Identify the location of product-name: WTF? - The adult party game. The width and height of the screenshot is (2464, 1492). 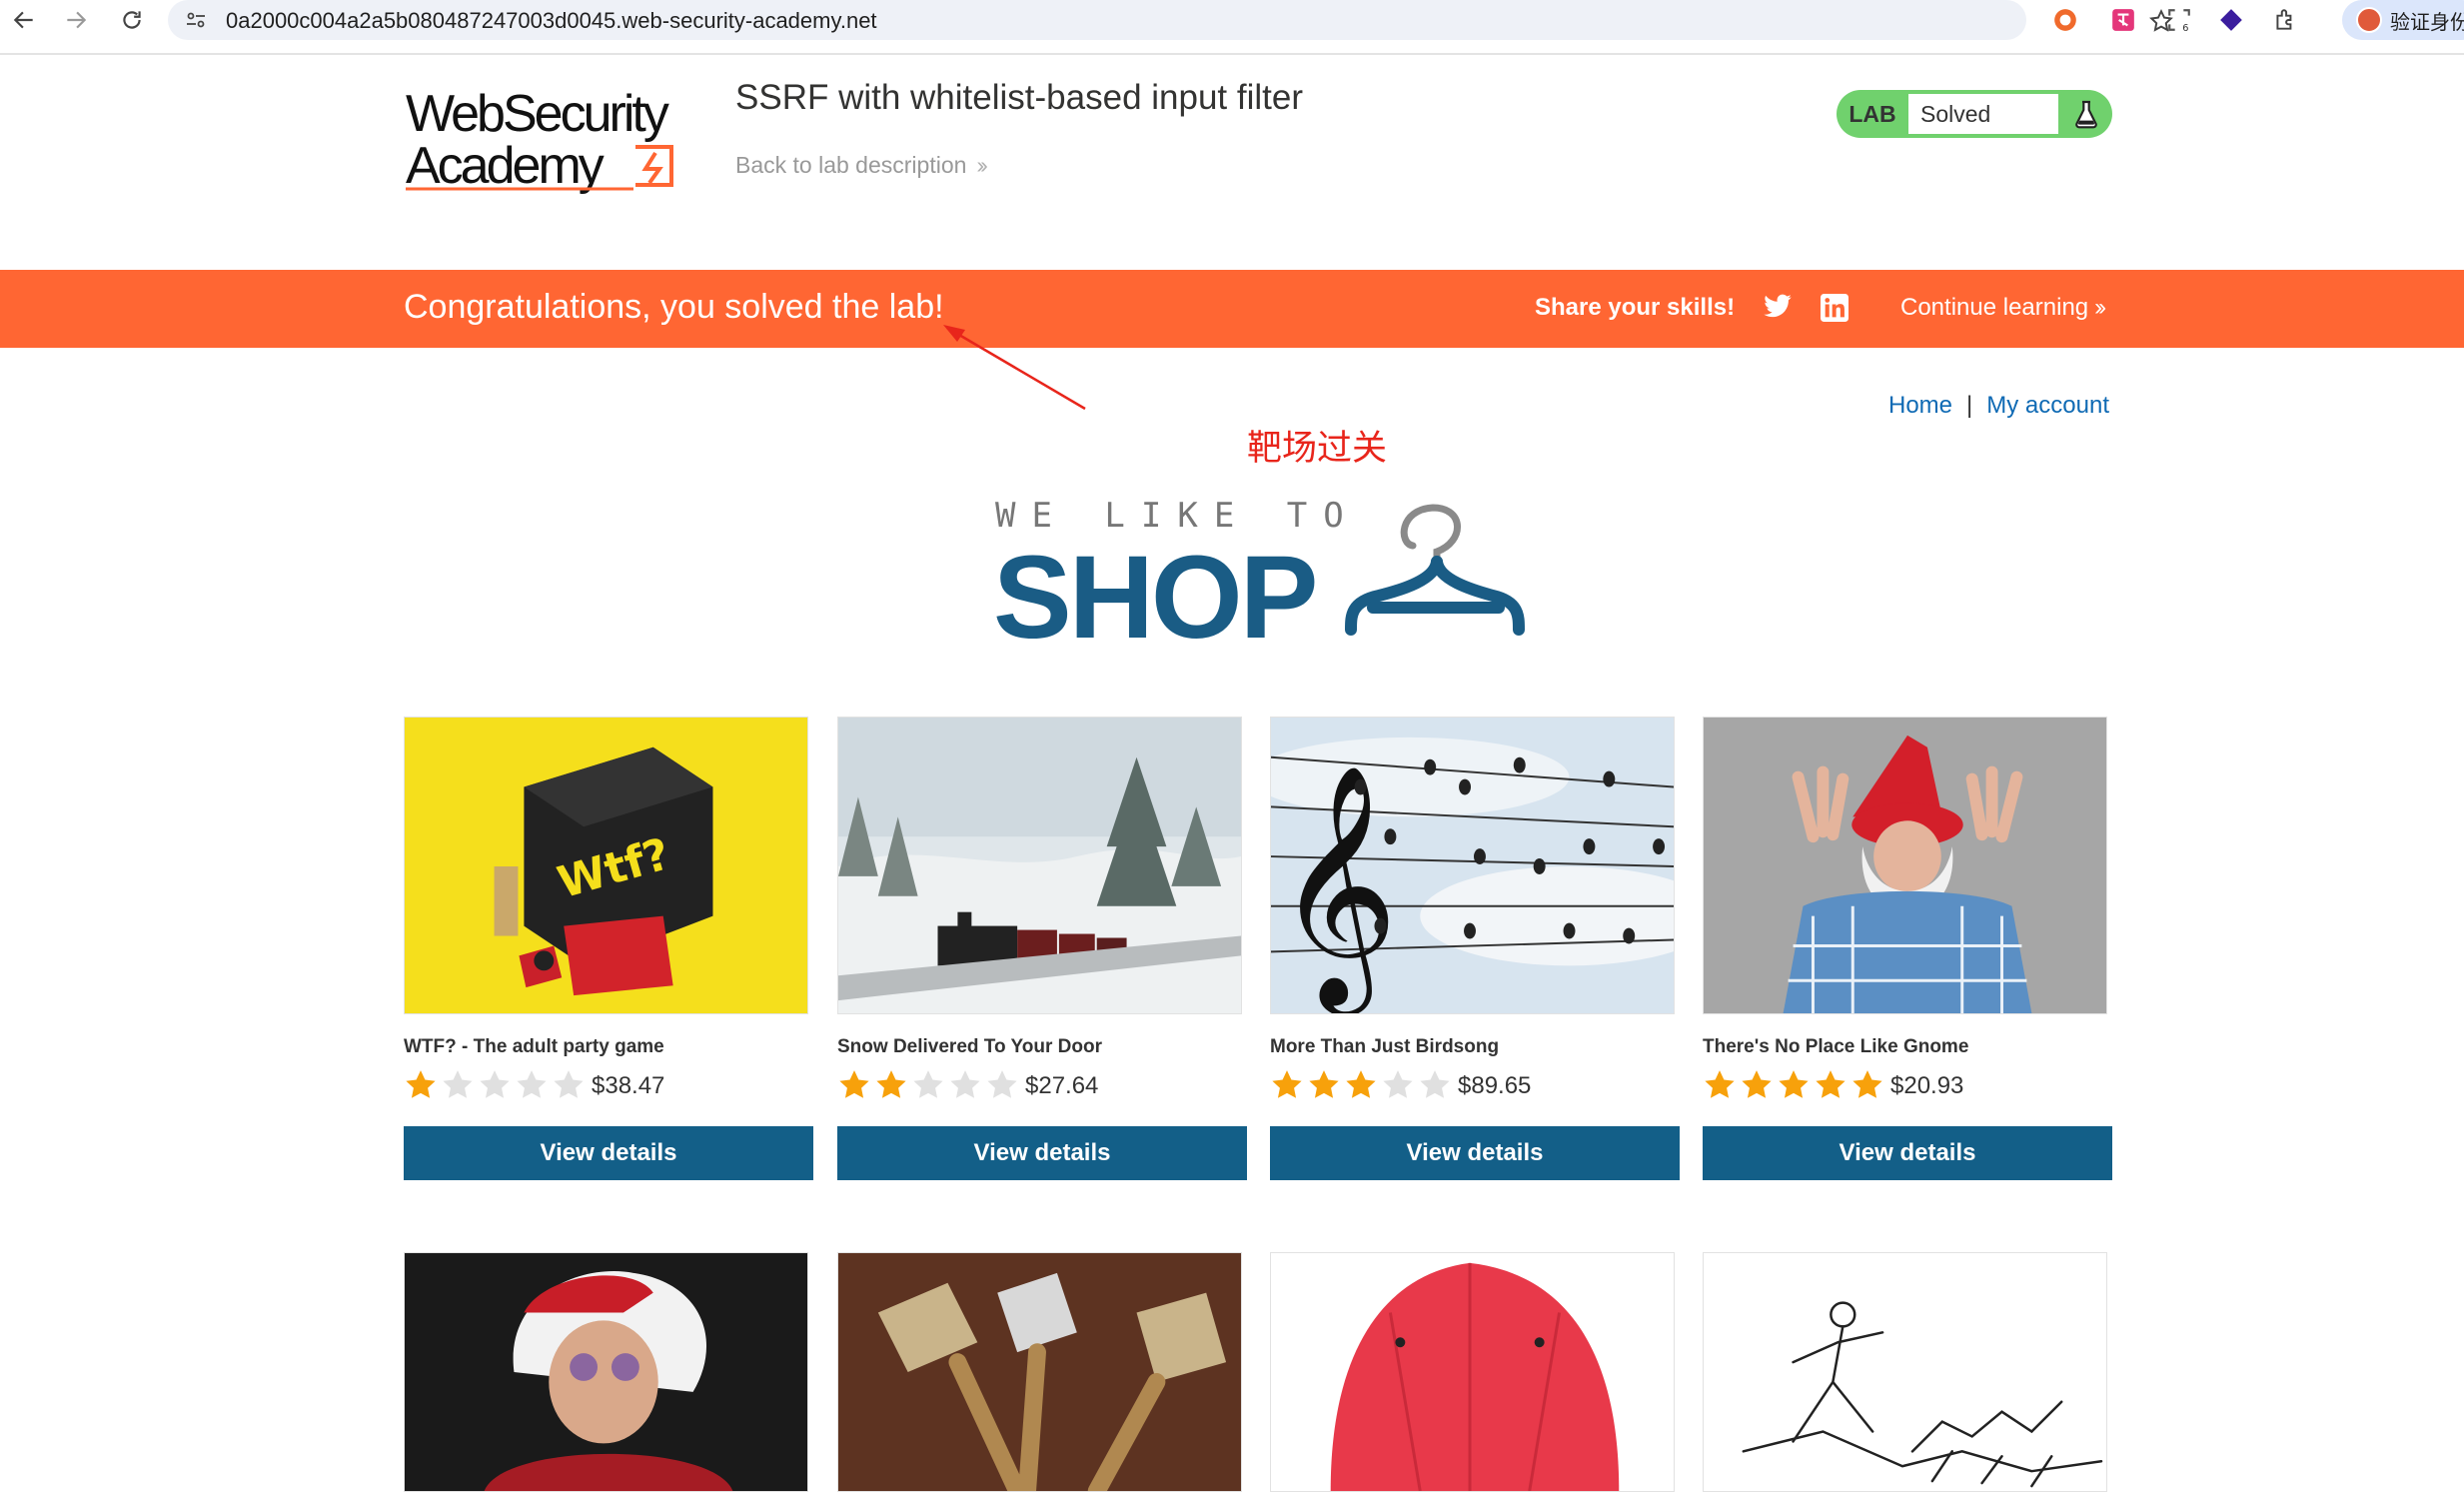
(534, 1046).